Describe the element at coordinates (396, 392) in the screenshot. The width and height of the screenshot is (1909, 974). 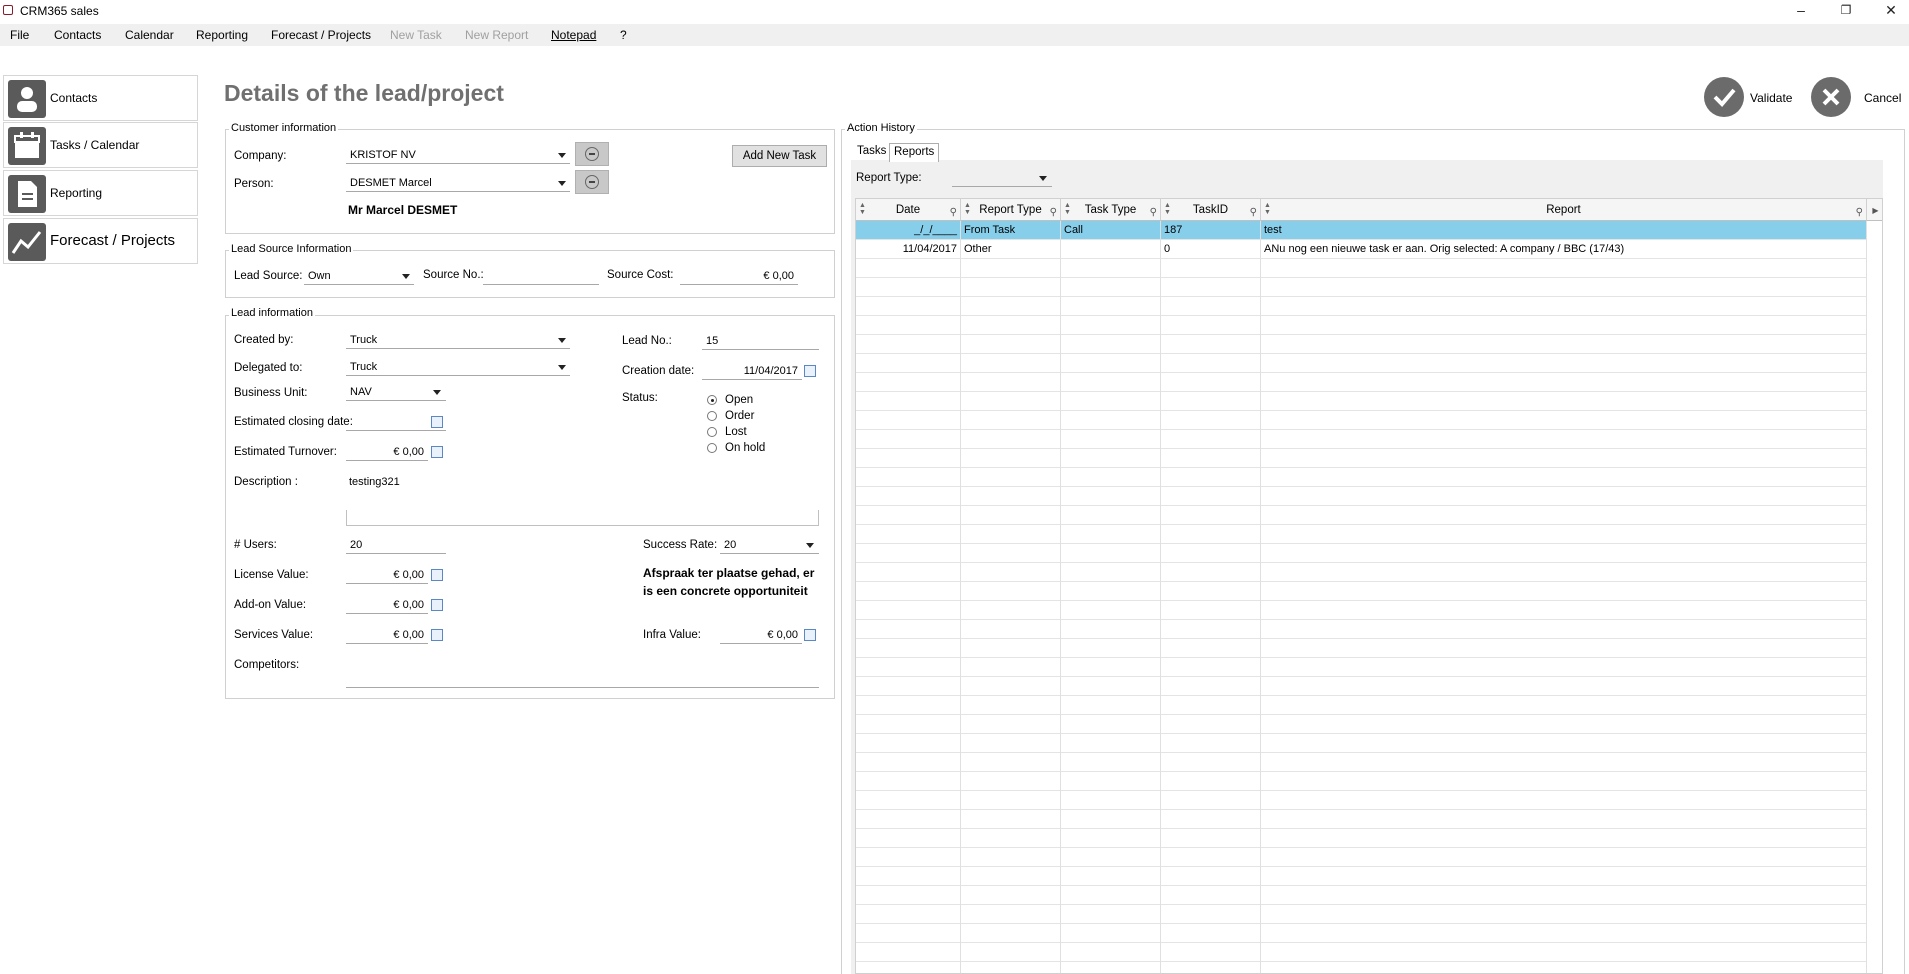
I see `business-unit-select: NAV` at that location.